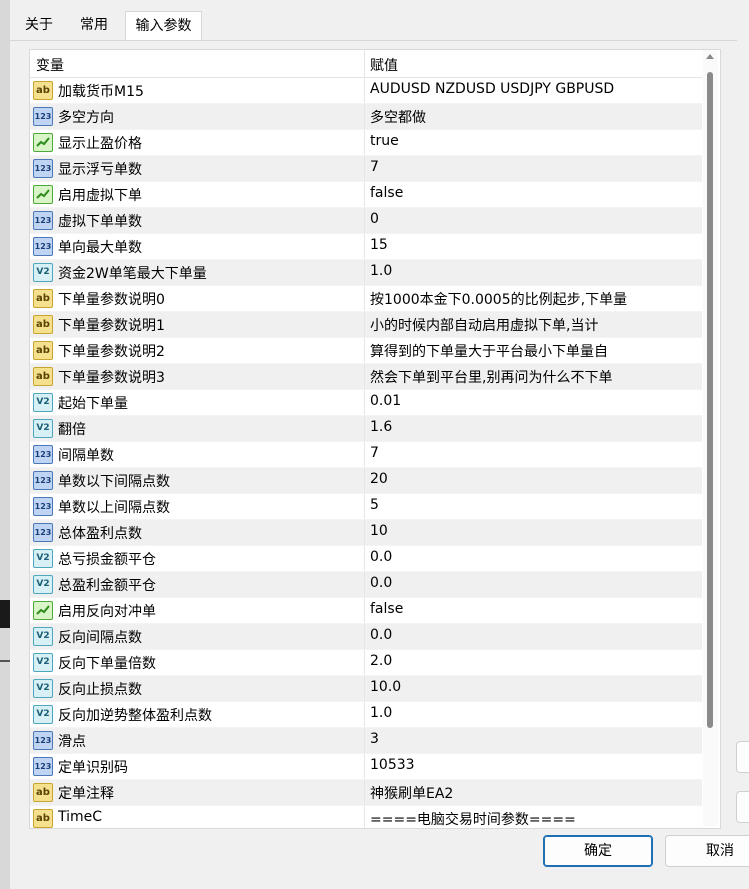 Image resolution: width=749 pixels, height=889 pixels. I want to click on table-row: 123 多空方向 多空都做, so click(366, 117).